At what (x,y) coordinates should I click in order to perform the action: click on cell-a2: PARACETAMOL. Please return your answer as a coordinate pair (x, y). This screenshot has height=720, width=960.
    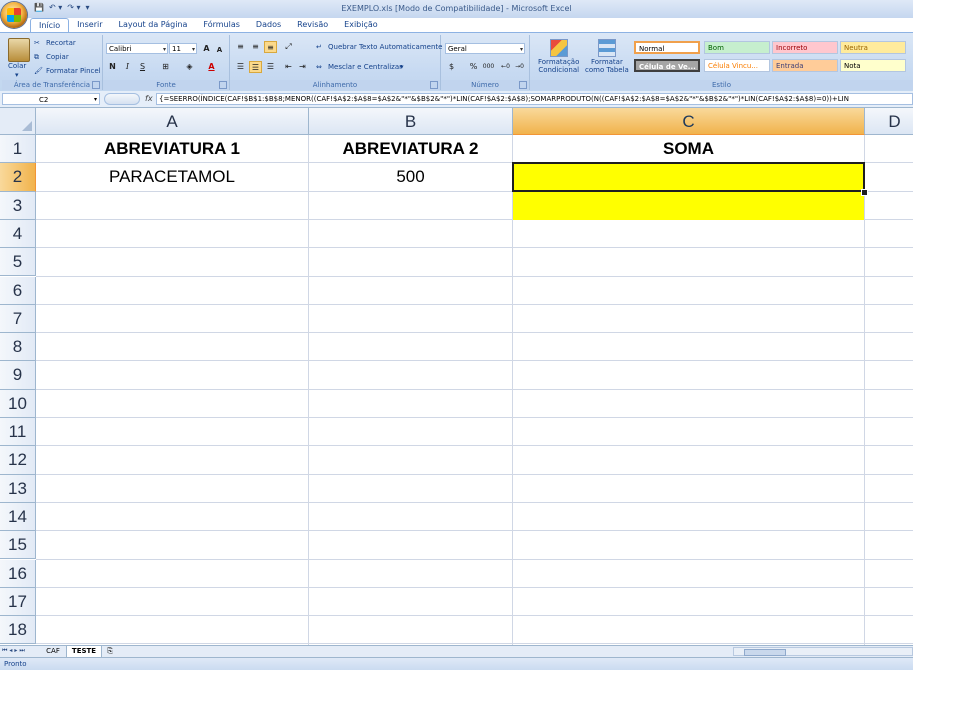
    Looking at the image, I should click on (172, 177).